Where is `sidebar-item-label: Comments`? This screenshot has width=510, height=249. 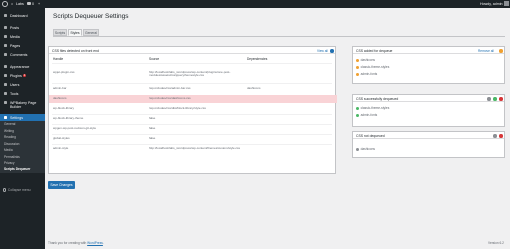 sidebar-item-label: Comments is located at coordinates (19, 54).